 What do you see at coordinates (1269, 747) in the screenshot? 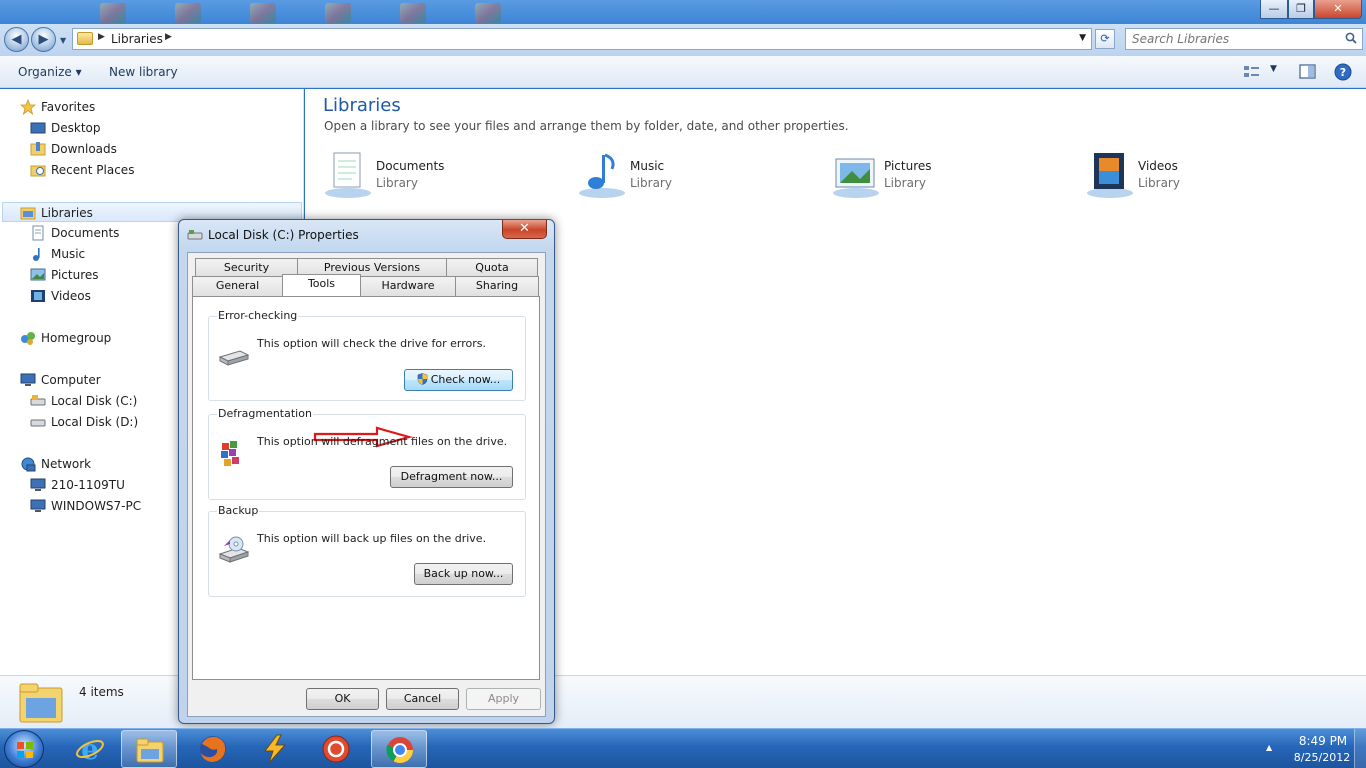
I see `show-hidden-icons-button: ▲` at bounding box center [1269, 747].